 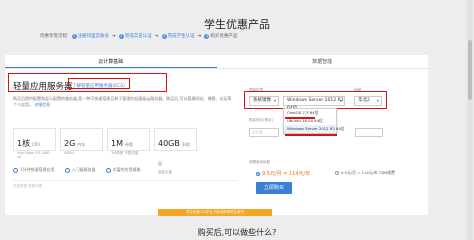 I want to click on feature-item: 丰富的应用镜像, so click(x=123, y=170).